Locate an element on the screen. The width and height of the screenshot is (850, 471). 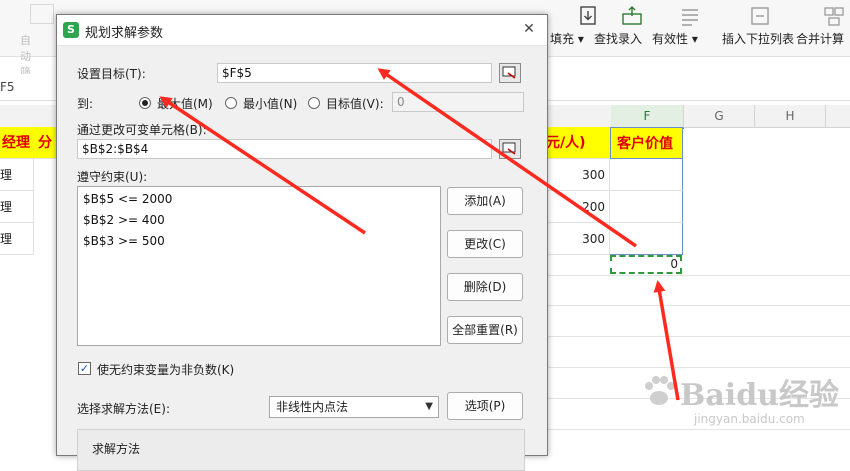
app-logo-icon: S is located at coordinates (71, 30).